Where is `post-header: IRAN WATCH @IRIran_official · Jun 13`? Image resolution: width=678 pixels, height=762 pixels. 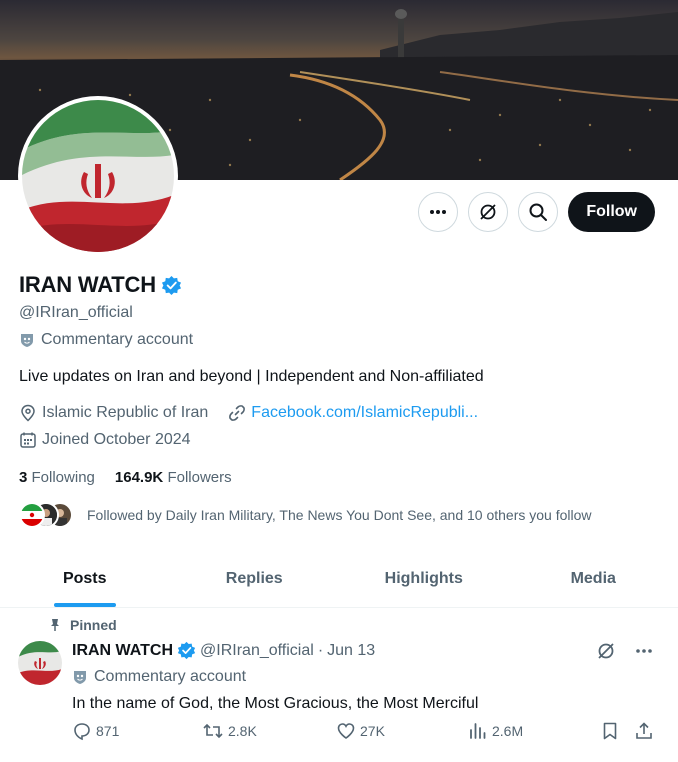
post-header: IRAN WATCH @IRIran_official · Jun 13 is located at coordinates (223, 650).